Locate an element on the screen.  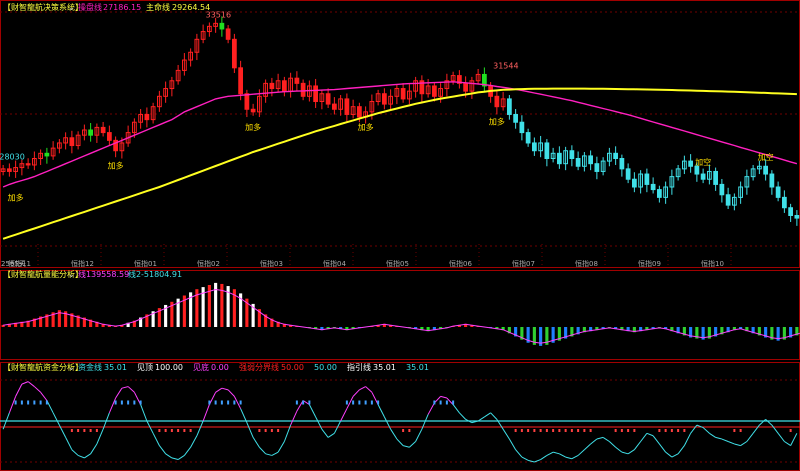
legend-label: 强弱分界线 is located at coordinates (259, 367).